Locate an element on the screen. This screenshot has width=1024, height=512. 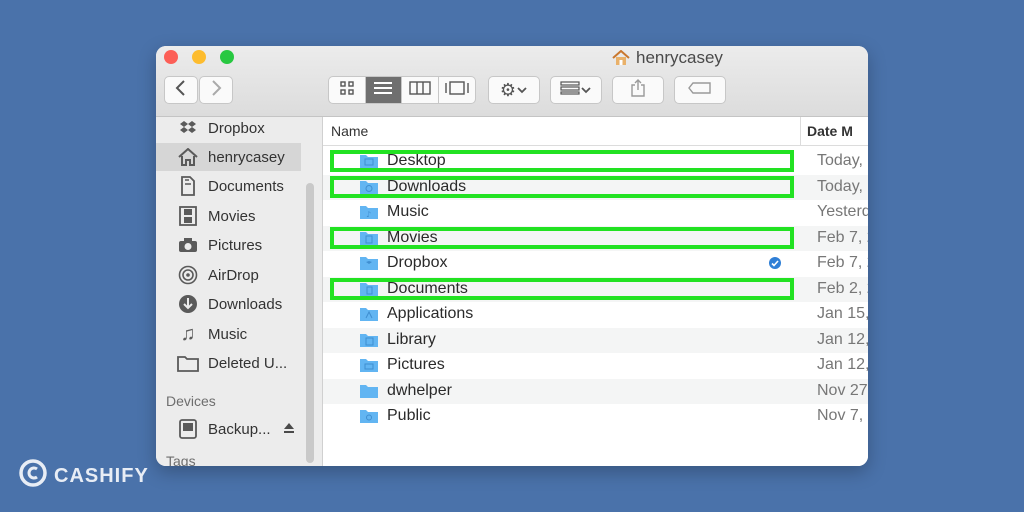
table-row: Applications Jan 15, is located at coordinates (595, 315).